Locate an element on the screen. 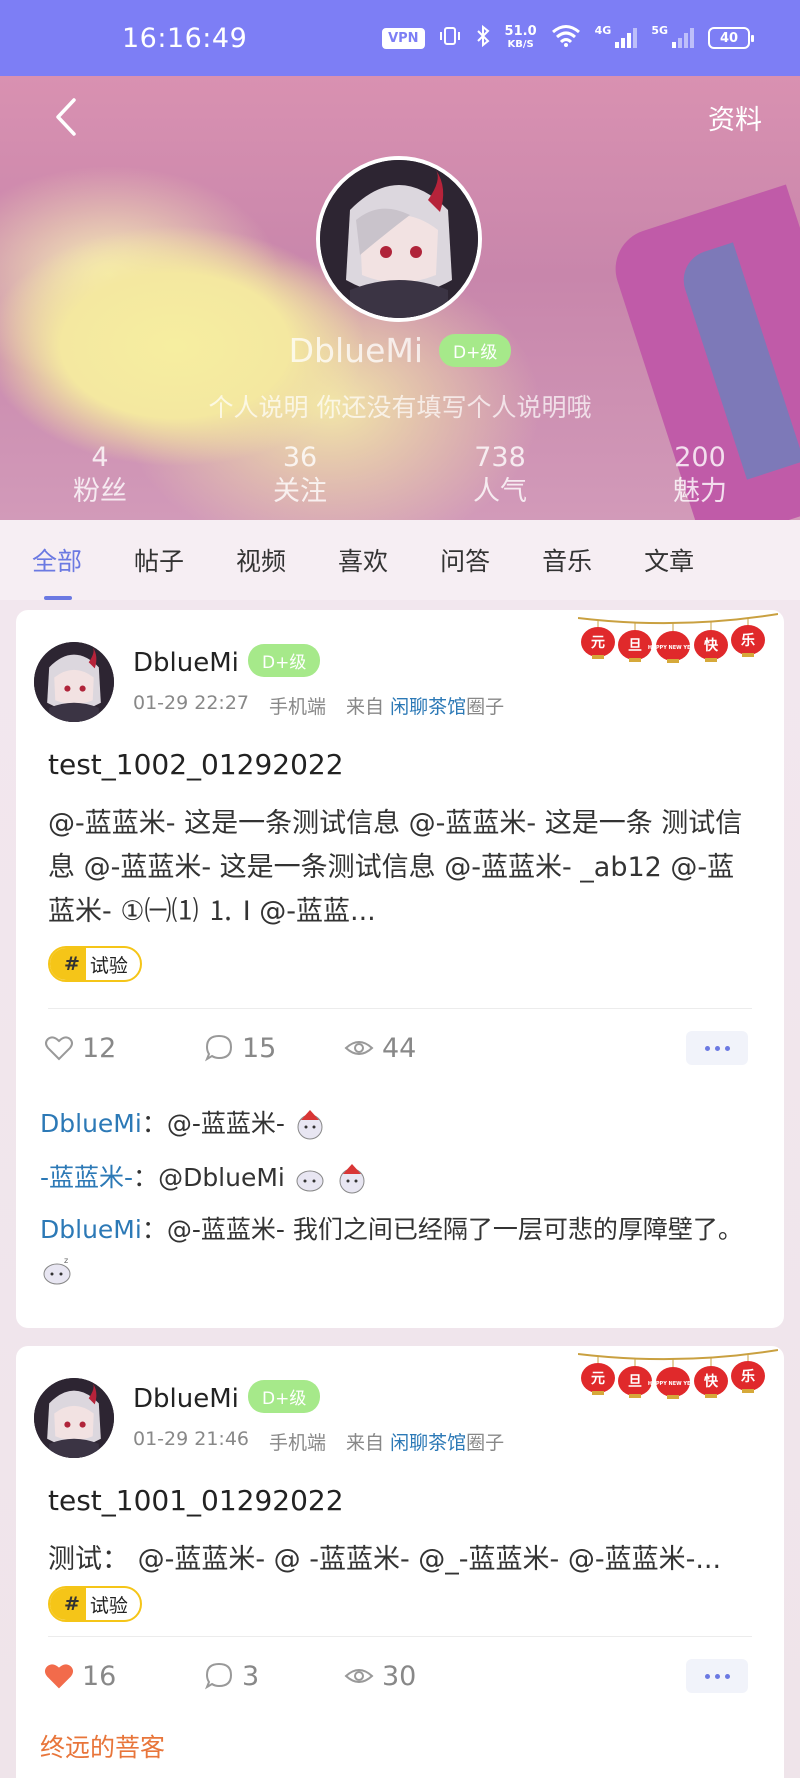 The width and height of the screenshot is (800, 1778). comment-count: 15 is located at coordinates (259, 1048).